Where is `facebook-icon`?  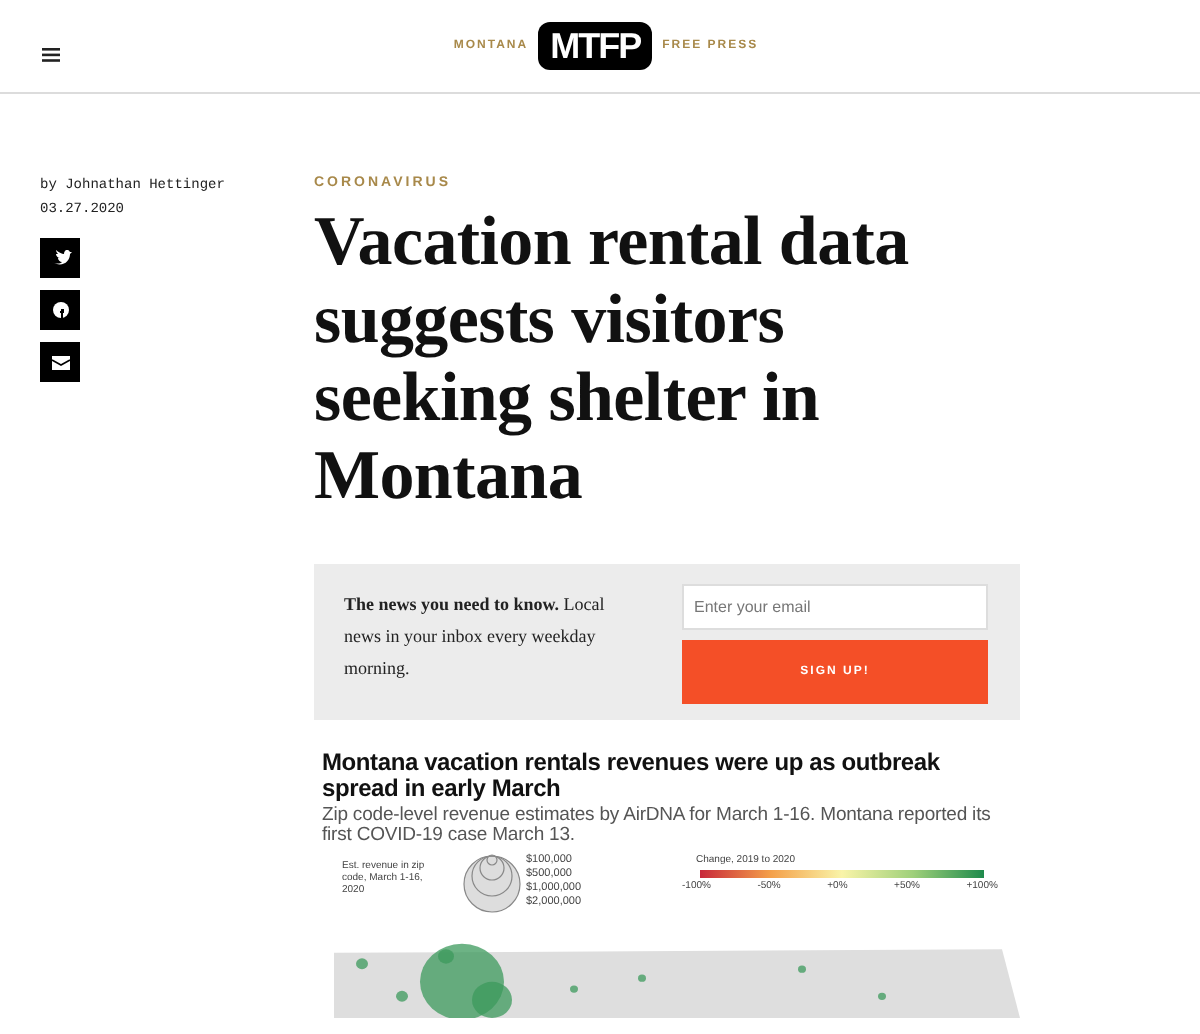 facebook-icon is located at coordinates (60, 310).